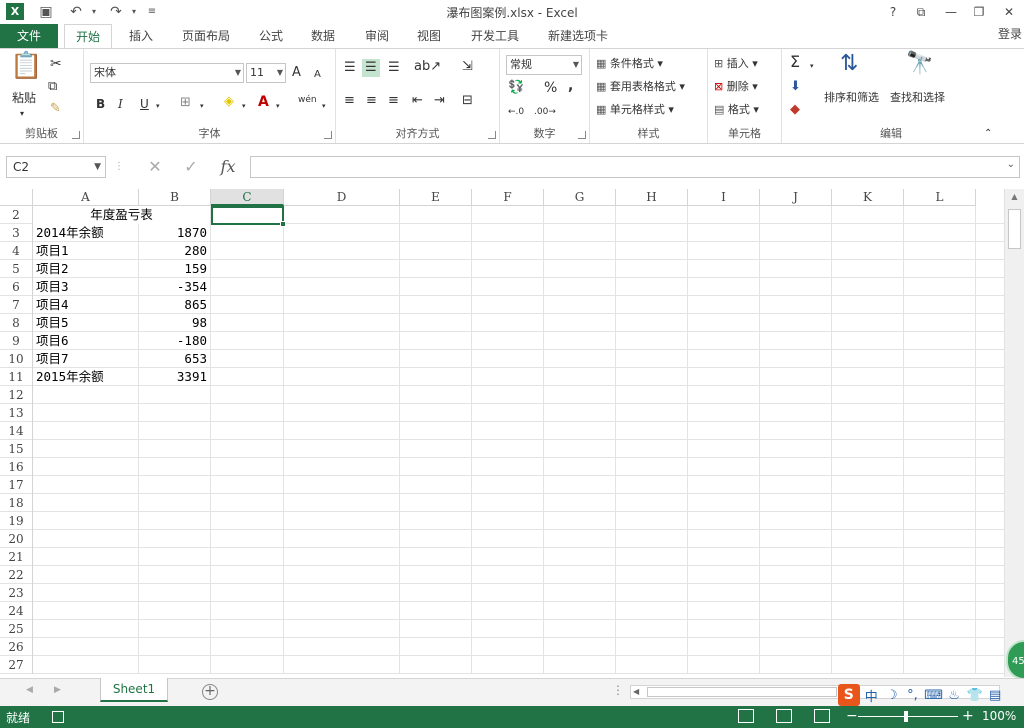 The width and height of the screenshot is (1024, 728). I want to click on cell-j9, so click(796, 341).